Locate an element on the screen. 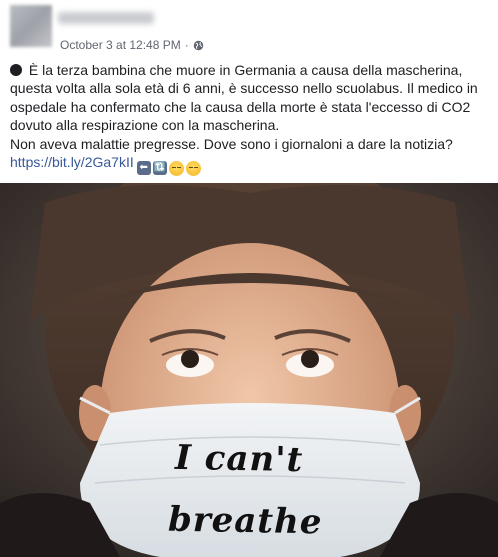 This screenshot has width=498, height=557. mask-text-line1: I can't is located at coordinates (239, 459).